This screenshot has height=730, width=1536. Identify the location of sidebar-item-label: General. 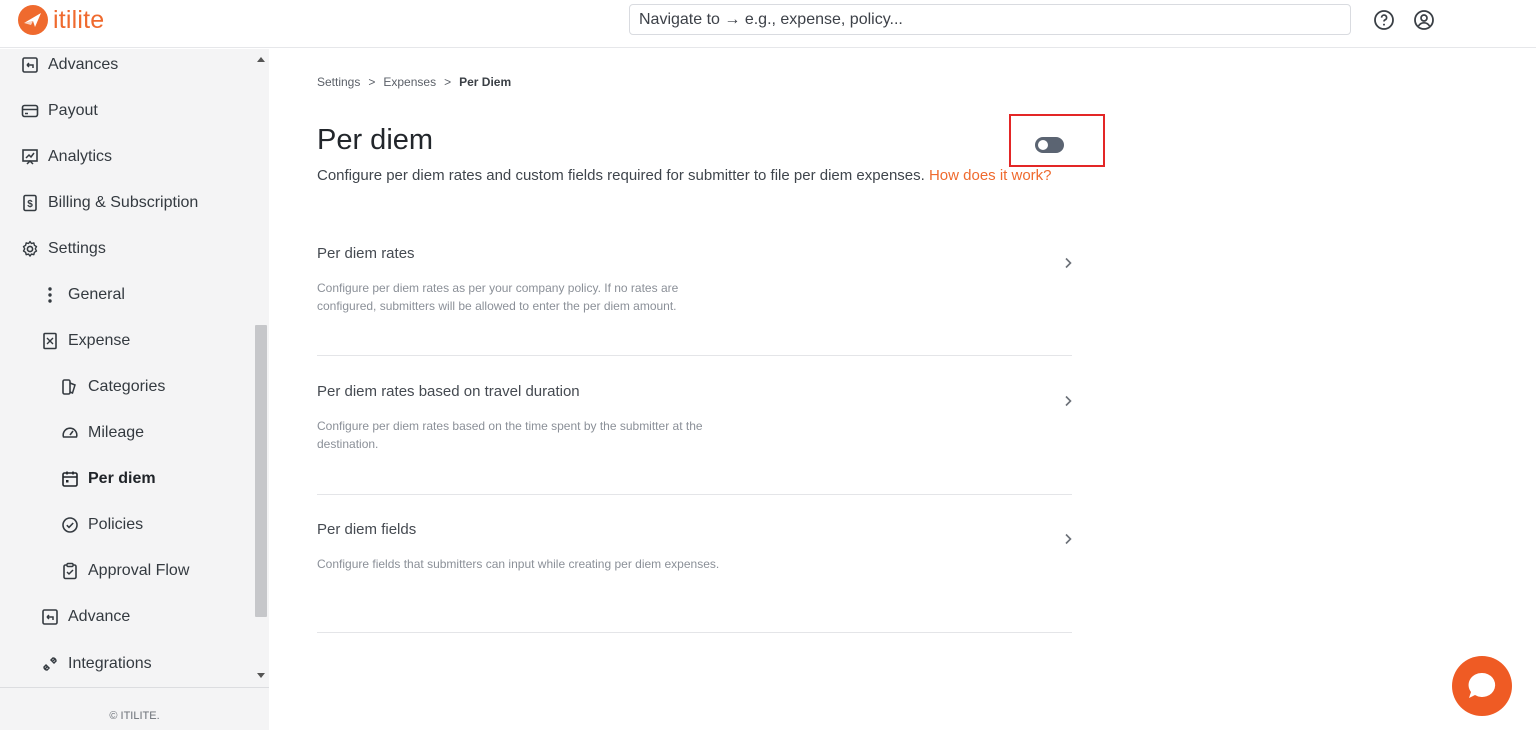
(96, 294).